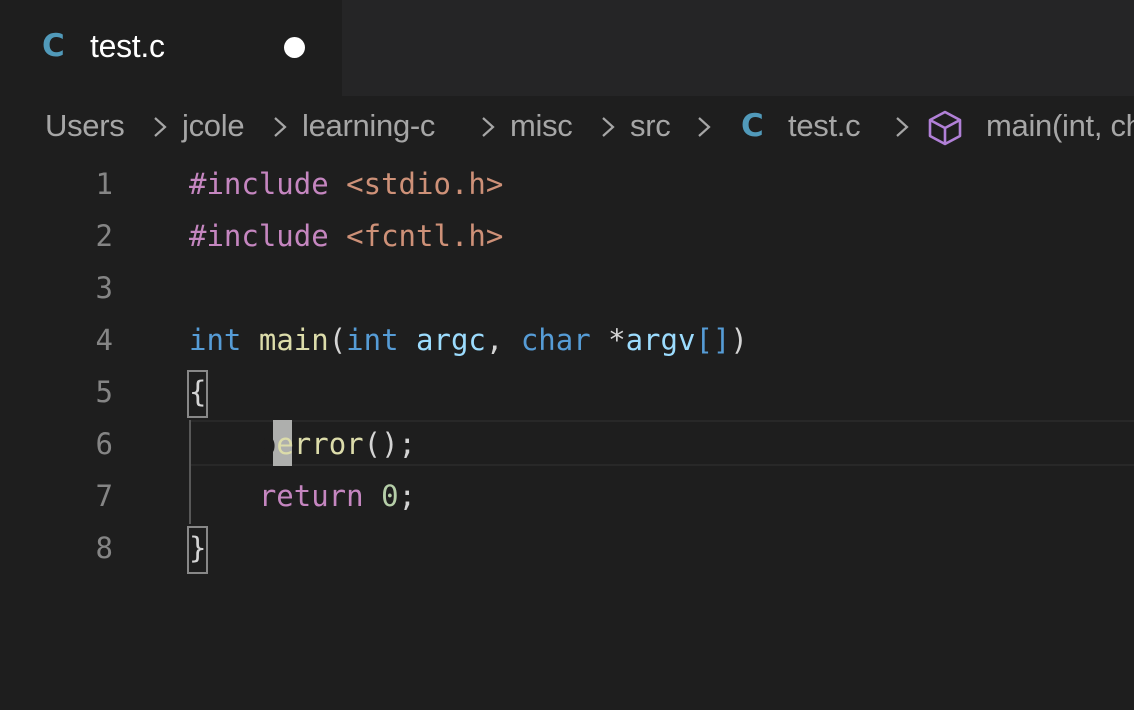  I want to click on function-call-token: error, so click(320, 444).